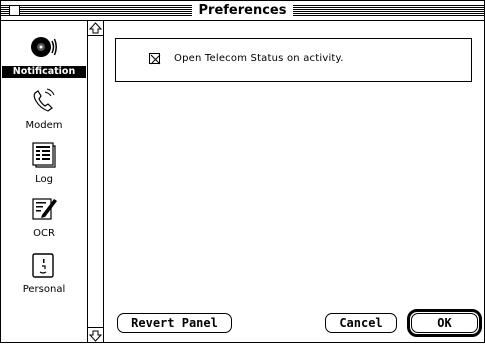 Image resolution: width=485 pixels, height=347 pixels. What do you see at coordinates (95, 28) in the screenshot?
I see `scroll-up-arrow-icon` at bounding box center [95, 28].